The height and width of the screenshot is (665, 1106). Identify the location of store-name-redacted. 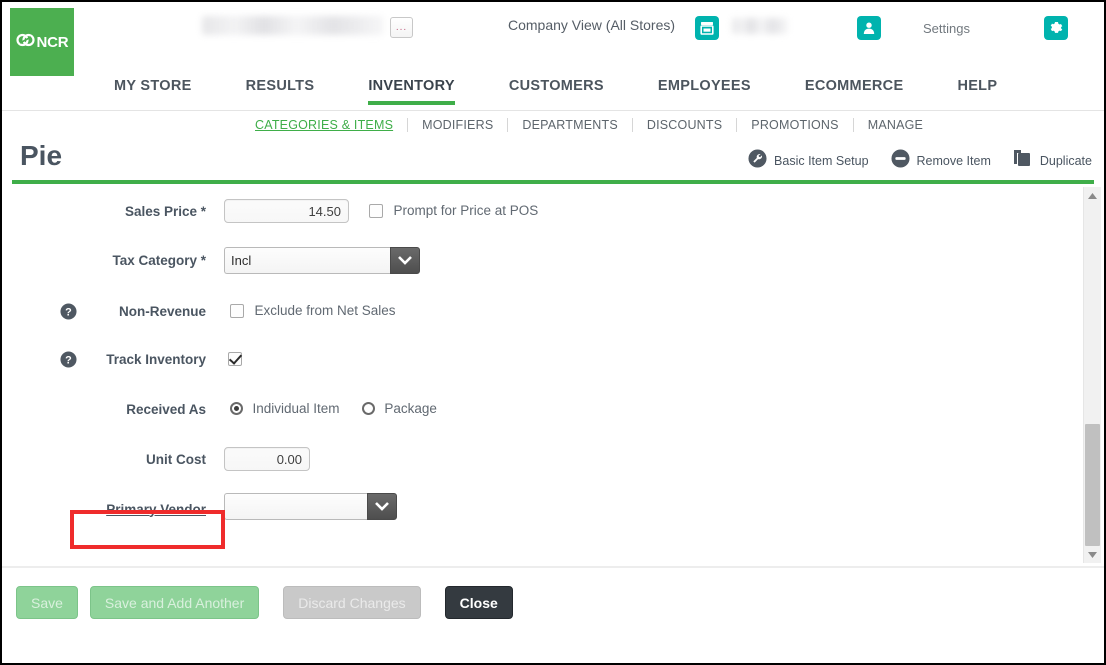
(293, 25).